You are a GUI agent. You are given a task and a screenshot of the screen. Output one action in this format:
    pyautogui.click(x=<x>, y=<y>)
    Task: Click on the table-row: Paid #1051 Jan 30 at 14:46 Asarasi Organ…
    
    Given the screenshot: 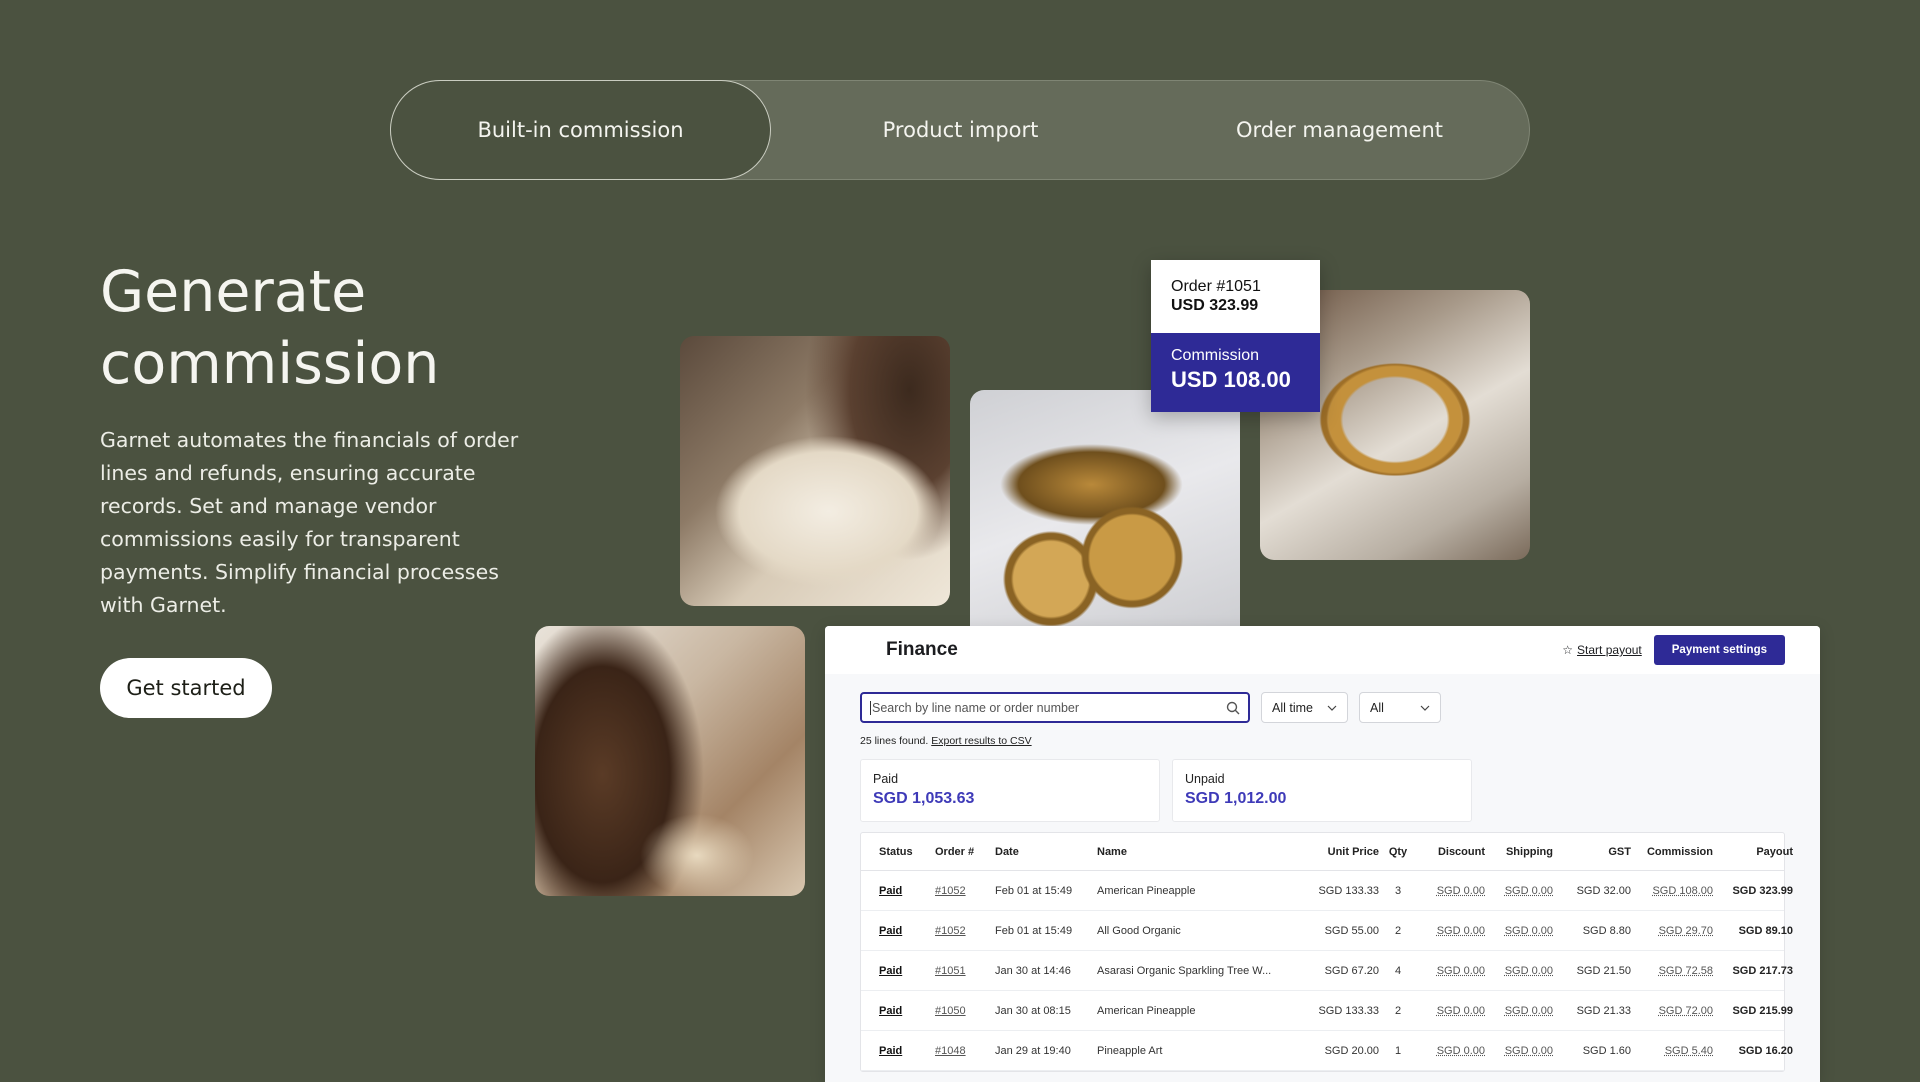 What is the action you would take?
    pyautogui.click(x=1327, y=971)
    